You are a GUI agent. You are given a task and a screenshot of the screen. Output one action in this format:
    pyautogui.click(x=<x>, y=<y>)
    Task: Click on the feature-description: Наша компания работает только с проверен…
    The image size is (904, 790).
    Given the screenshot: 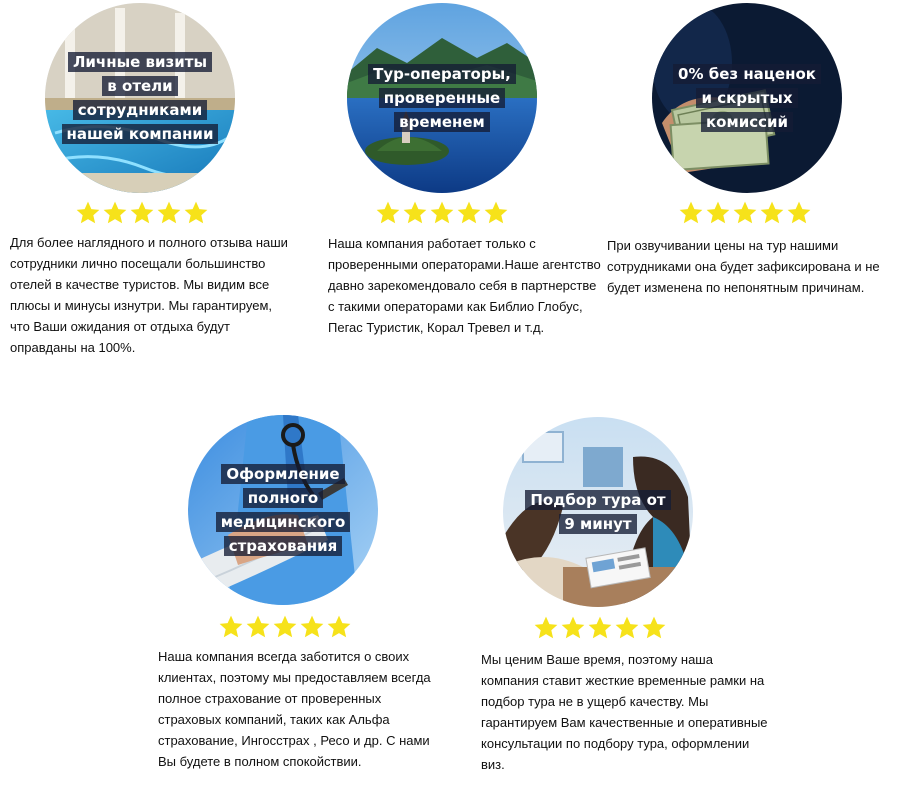 What is the action you would take?
    pyautogui.click(x=464, y=285)
    